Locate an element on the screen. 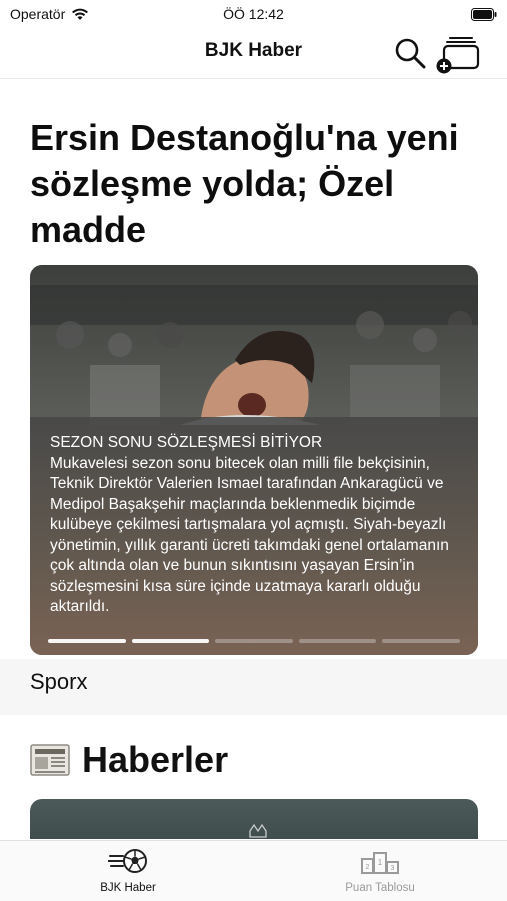 This screenshot has width=507, height=901. carousel-progress is located at coordinates (254, 641).